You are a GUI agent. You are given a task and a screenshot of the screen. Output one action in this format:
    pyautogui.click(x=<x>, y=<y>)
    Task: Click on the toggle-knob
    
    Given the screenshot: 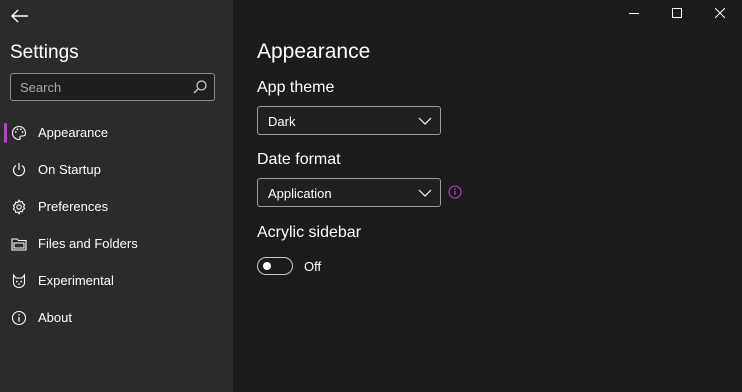 What is the action you would take?
    pyautogui.click(x=267, y=266)
    